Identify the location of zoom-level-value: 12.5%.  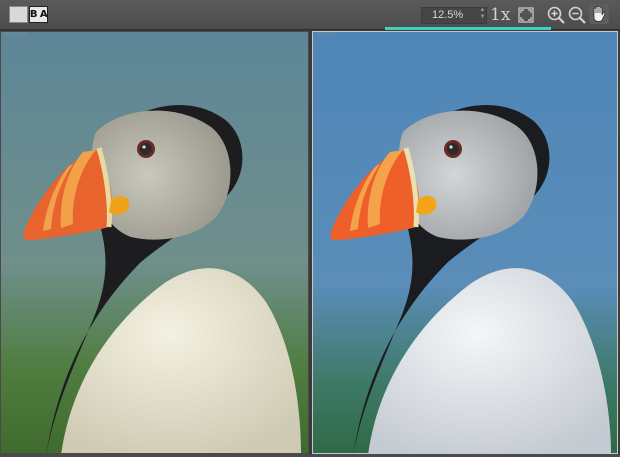
(448, 15).